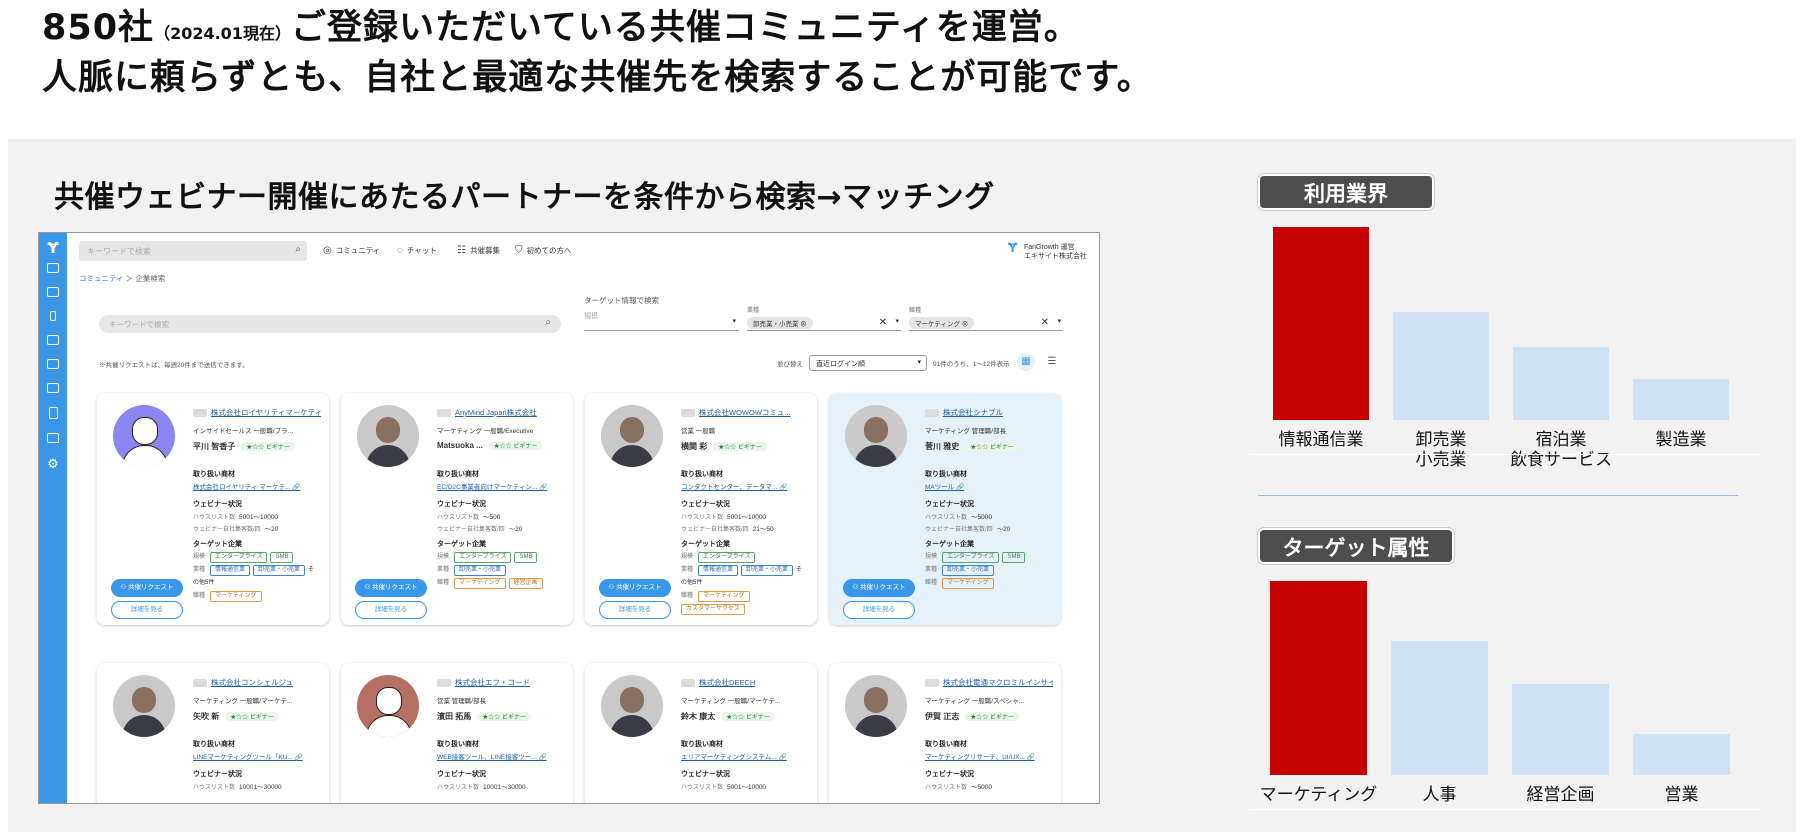  I want to click on chevron-down-icon: ▾, so click(734, 321).